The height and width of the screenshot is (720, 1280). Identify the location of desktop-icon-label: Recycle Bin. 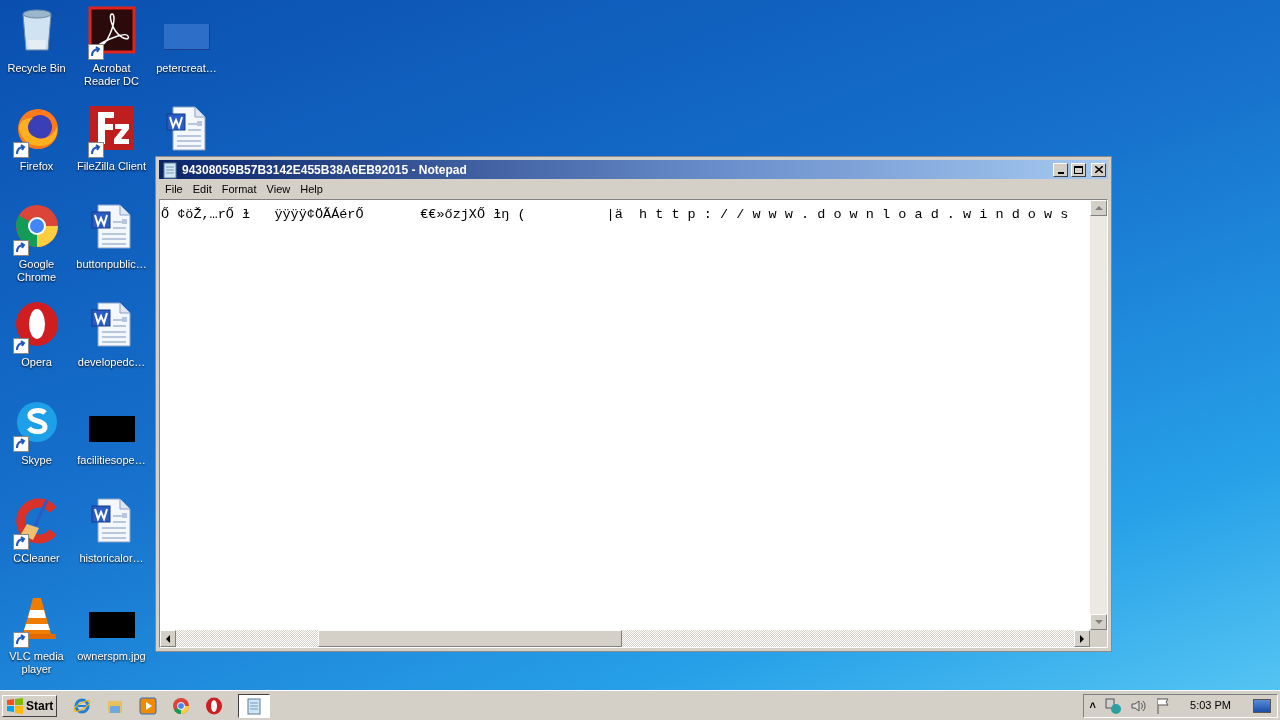
(37, 68).